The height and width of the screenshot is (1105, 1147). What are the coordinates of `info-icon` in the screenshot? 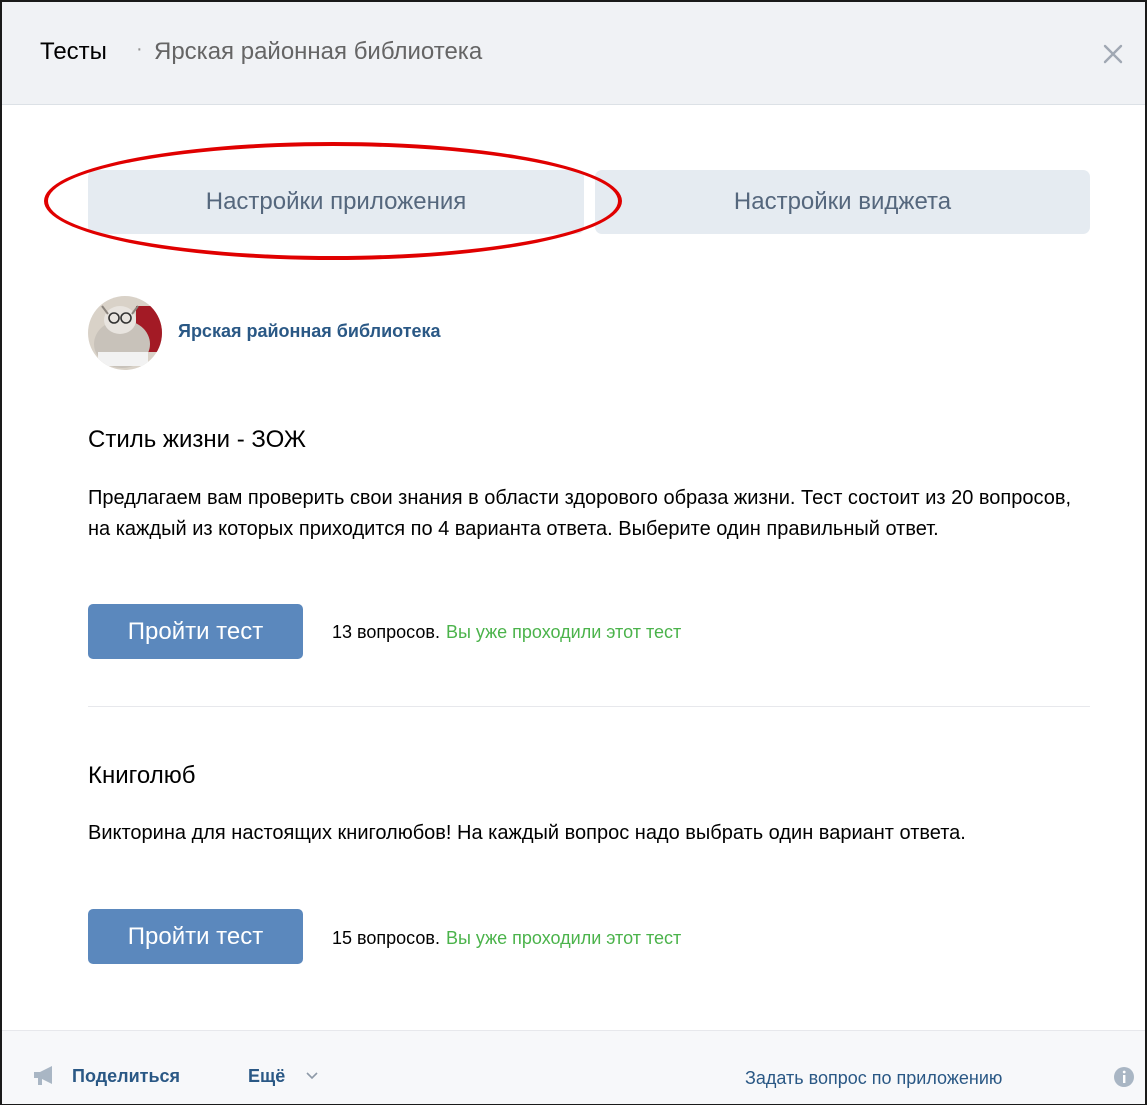 It's located at (1124, 1077).